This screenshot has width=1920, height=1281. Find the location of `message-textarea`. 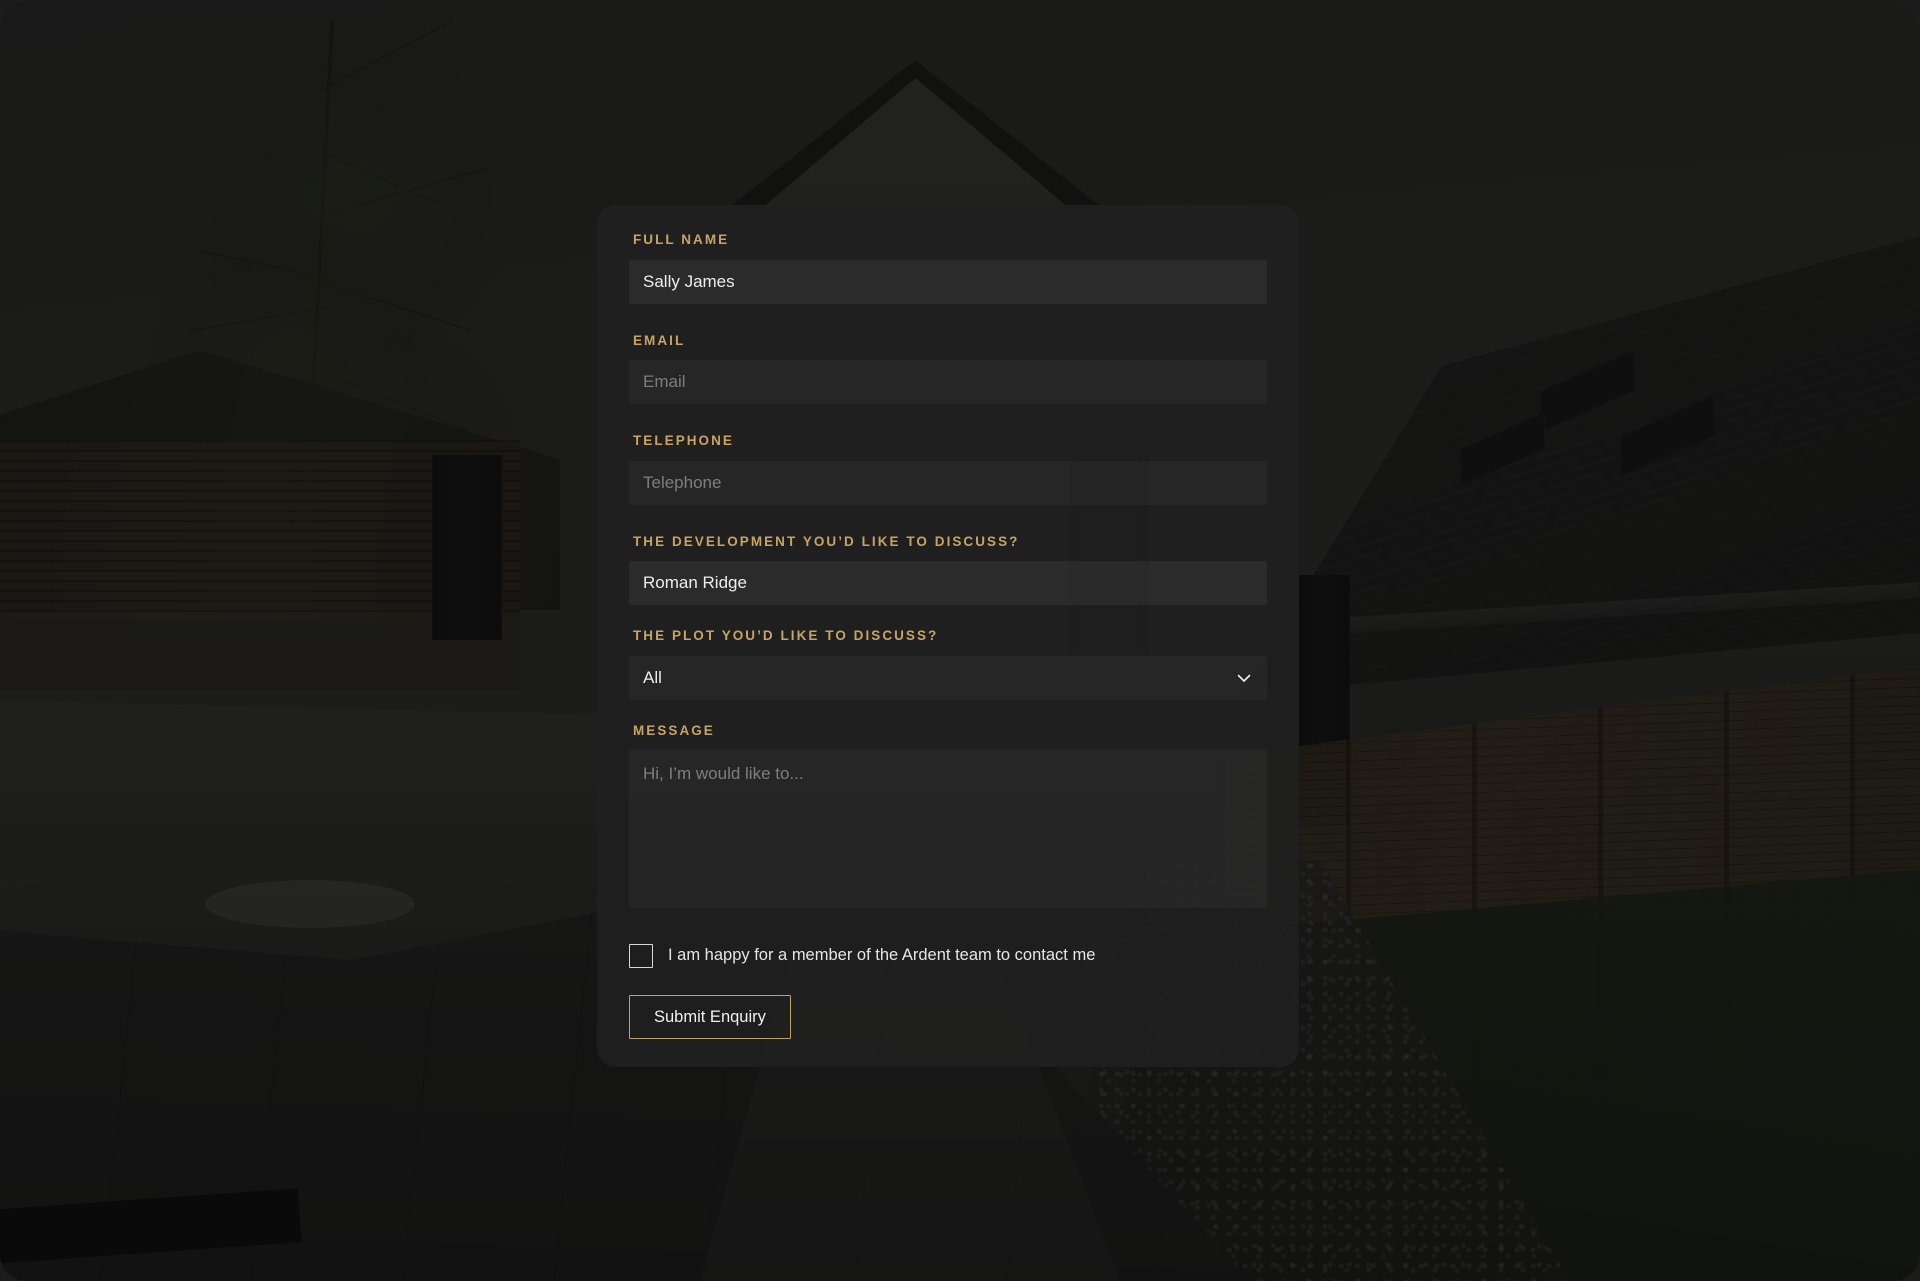

message-textarea is located at coordinates (948, 829).